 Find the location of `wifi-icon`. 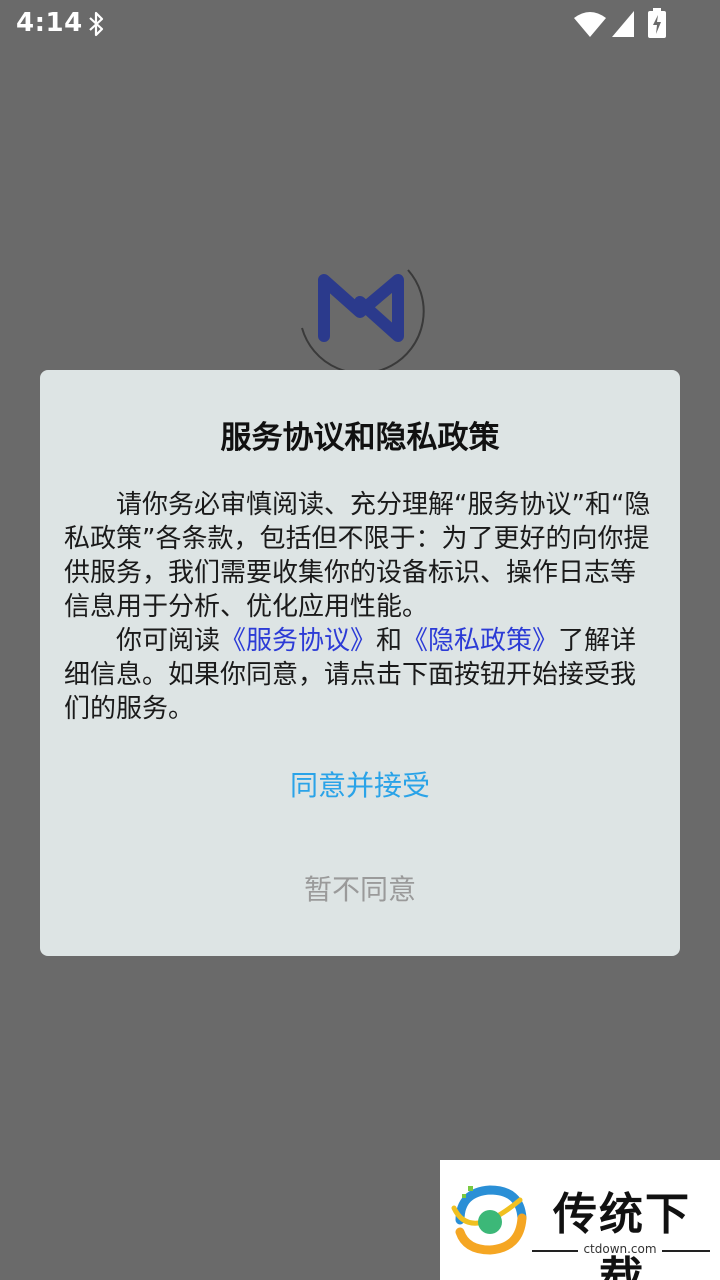

wifi-icon is located at coordinates (590, 24).